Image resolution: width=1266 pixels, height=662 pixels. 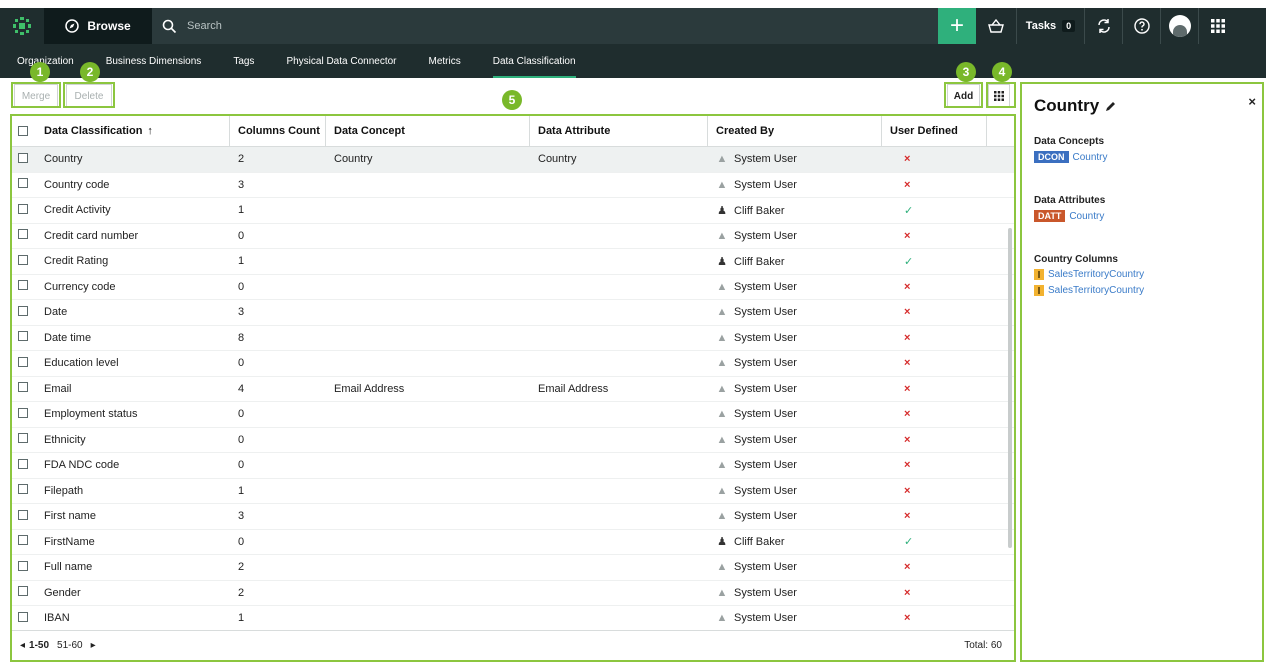 I want to click on apps-menu-button, so click(x=1217, y=26).